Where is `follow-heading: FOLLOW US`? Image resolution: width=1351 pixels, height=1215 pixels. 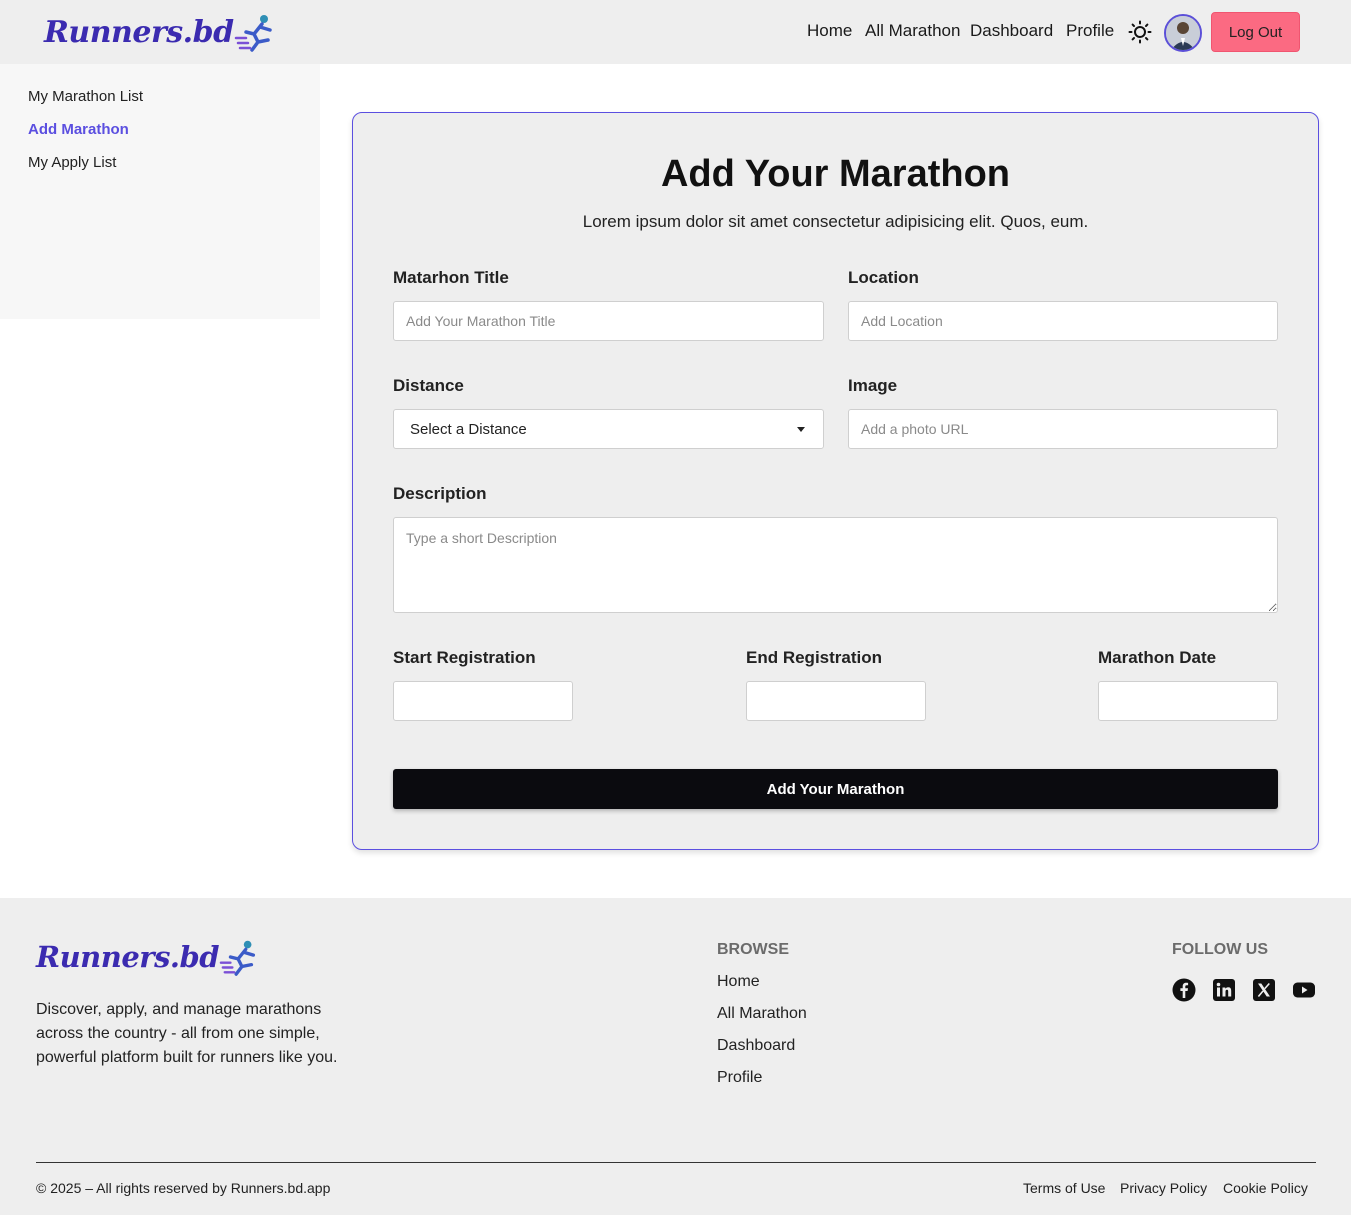 follow-heading: FOLLOW US is located at coordinates (1220, 949).